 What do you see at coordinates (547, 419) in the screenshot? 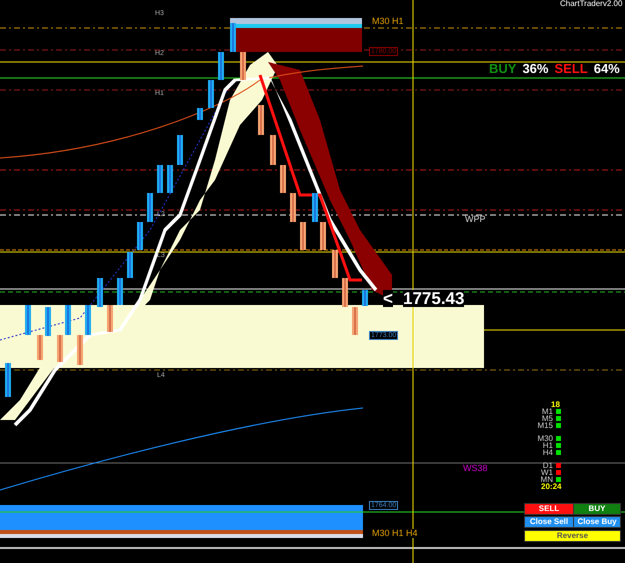
I see `timeframe-label: M5` at bounding box center [547, 419].